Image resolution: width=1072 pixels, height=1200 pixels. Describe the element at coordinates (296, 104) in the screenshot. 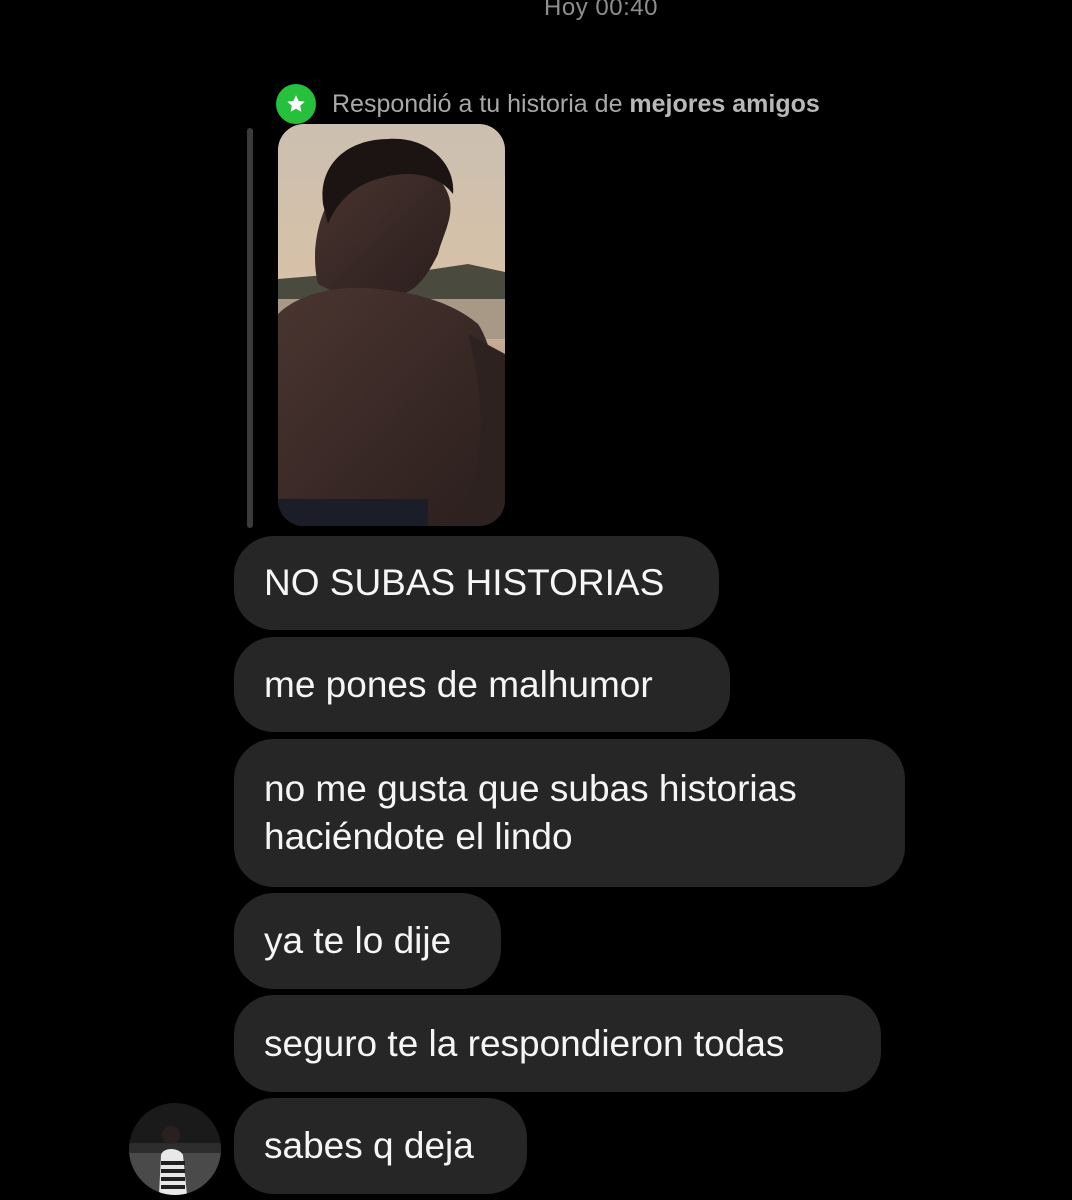

I see `star-icon` at that location.